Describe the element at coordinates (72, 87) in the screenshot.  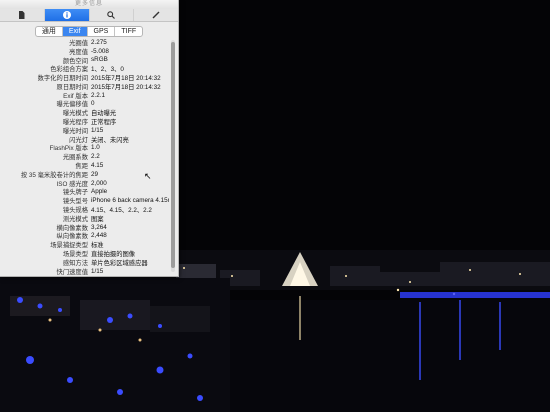
I see `exif-key: 原日期时间` at that location.